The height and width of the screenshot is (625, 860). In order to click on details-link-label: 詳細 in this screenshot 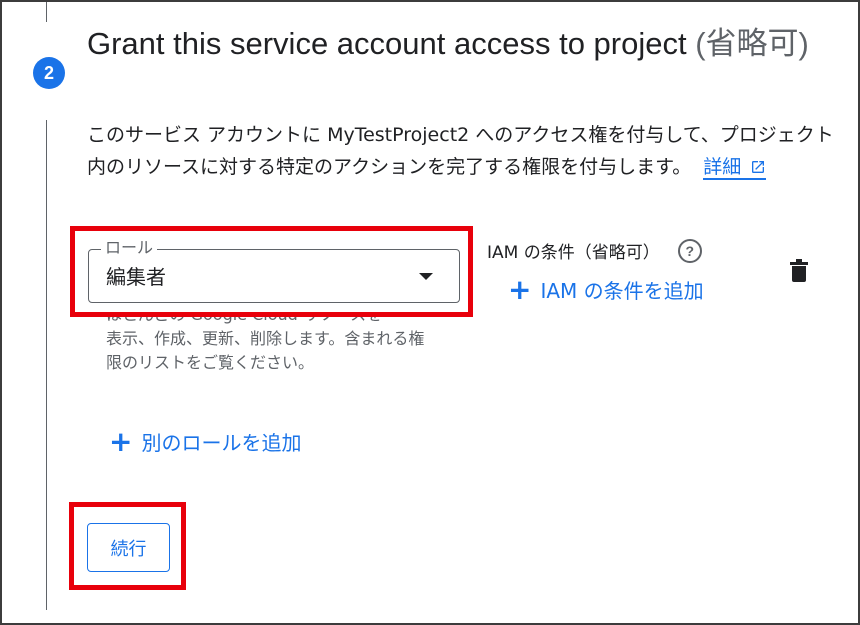, I will do `click(722, 167)`.